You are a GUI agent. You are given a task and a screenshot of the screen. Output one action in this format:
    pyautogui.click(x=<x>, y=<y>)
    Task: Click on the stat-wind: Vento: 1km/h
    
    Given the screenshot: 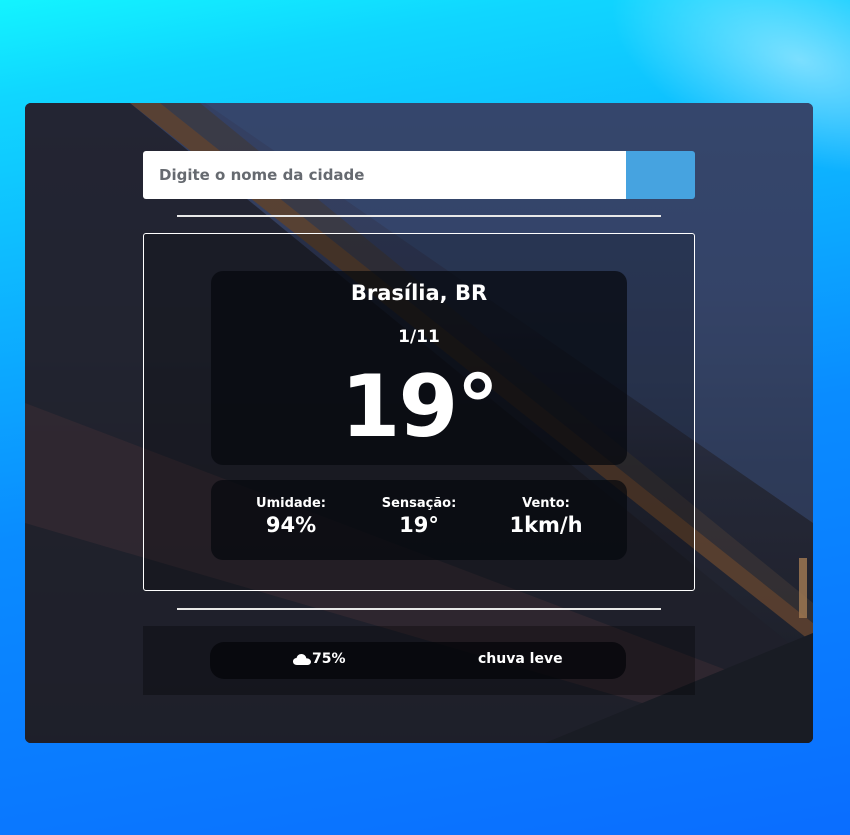 What is the action you would take?
    pyautogui.click(x=546, y=516)
    